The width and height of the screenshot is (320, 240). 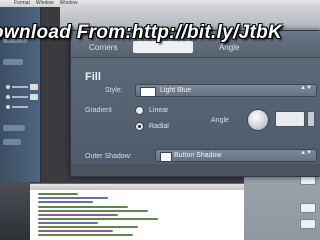 What do you see at coordinates (103, 47) in the screenshot?
I see `corners-label: Corners` at bounding box center [103, 47].